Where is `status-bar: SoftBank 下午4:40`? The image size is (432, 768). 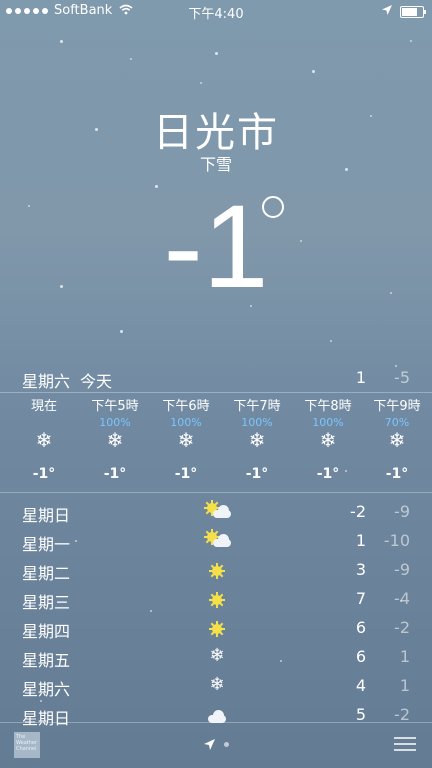
status-bar: SoftBank 下午4:40 is located at coordinates (216, 11).